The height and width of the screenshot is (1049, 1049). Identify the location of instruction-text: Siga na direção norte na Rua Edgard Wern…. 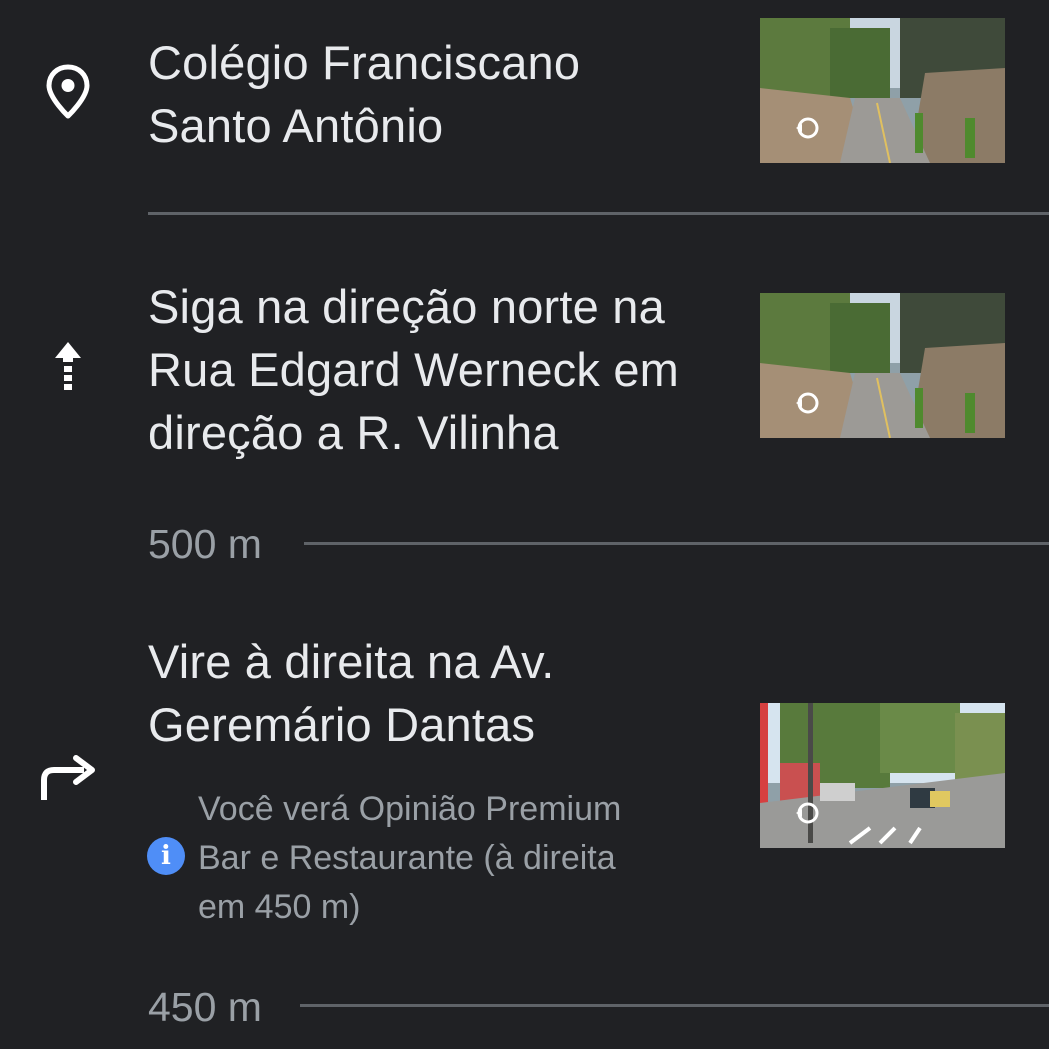
(413, 369).